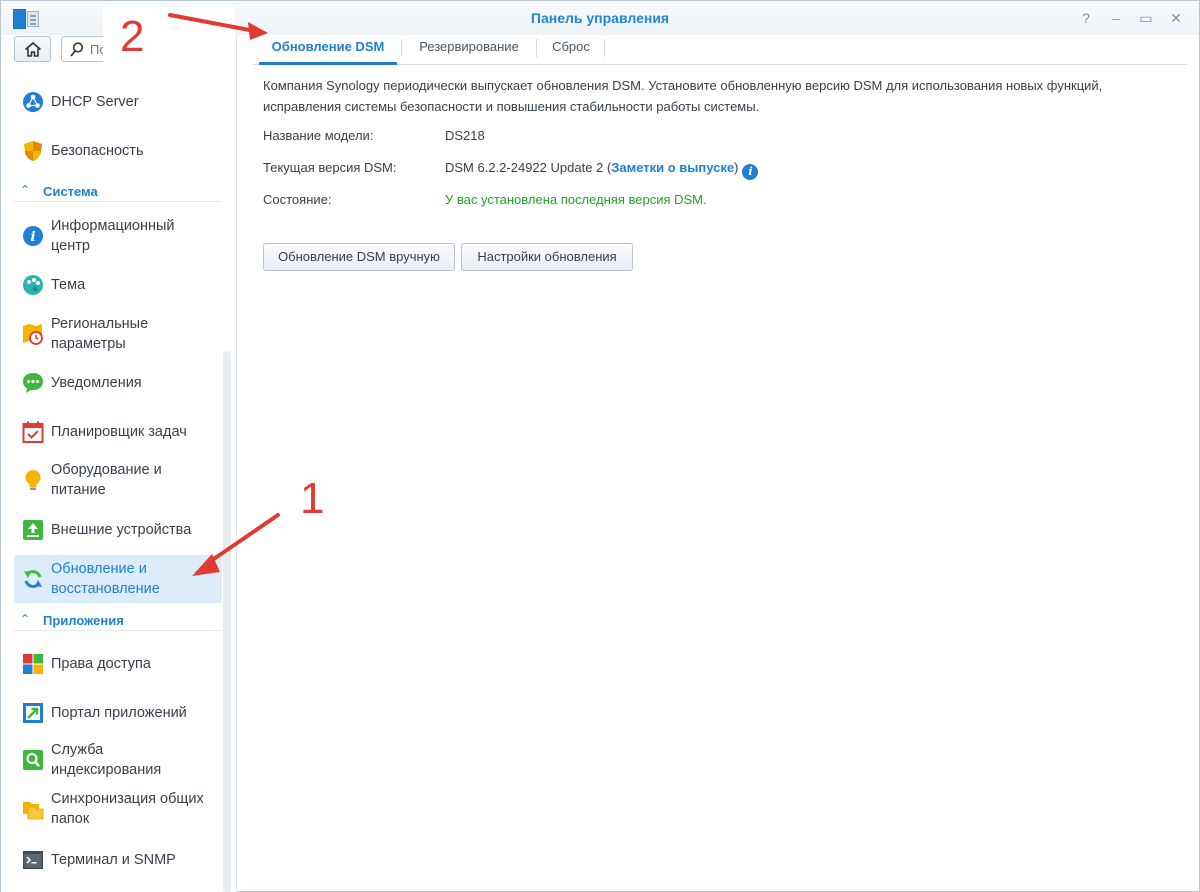  Describe the element at coordinates (224, 294) in the screenshot. I see `annotation-arrows` at that location.